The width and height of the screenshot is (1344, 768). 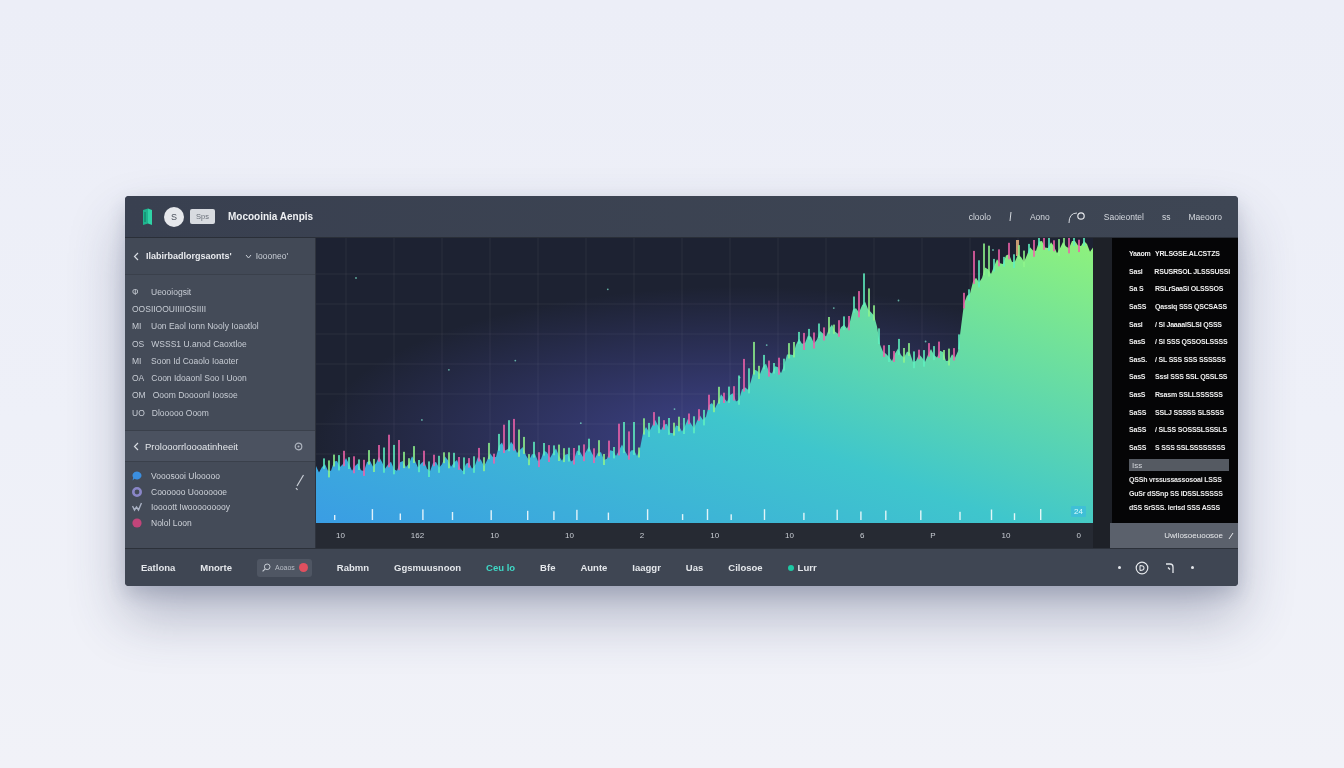 What do you see at coordinates (270, 216) in the screenshot?
I see `app-title: Mocooinia Aenpis` at bounding box center [270, 216].